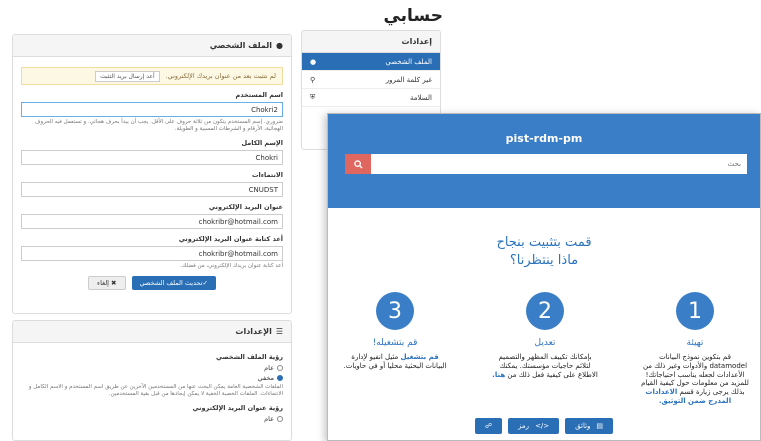  What do you see at coordinates (267, 175) in the screenshot?
I see `affiliation-label: الانتماءات` at bounding box center [267, 175].